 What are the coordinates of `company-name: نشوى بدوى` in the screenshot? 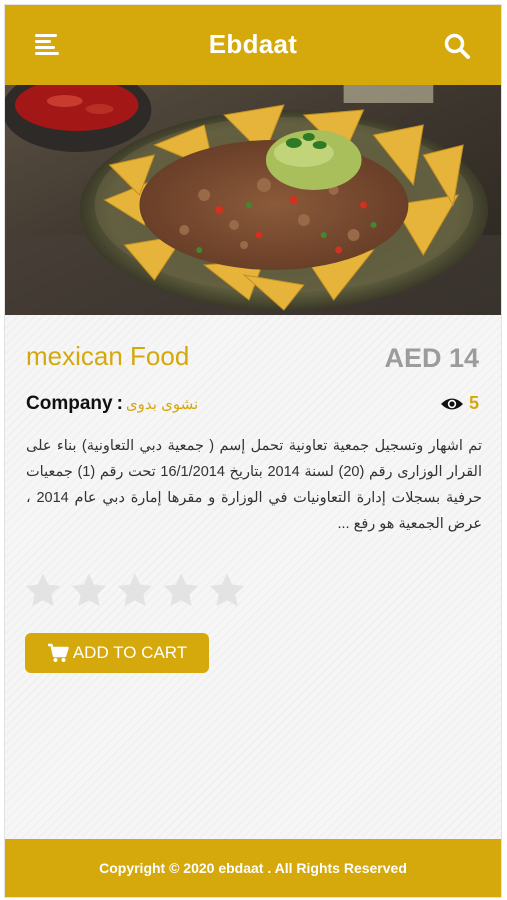 It's located at (162, 404).